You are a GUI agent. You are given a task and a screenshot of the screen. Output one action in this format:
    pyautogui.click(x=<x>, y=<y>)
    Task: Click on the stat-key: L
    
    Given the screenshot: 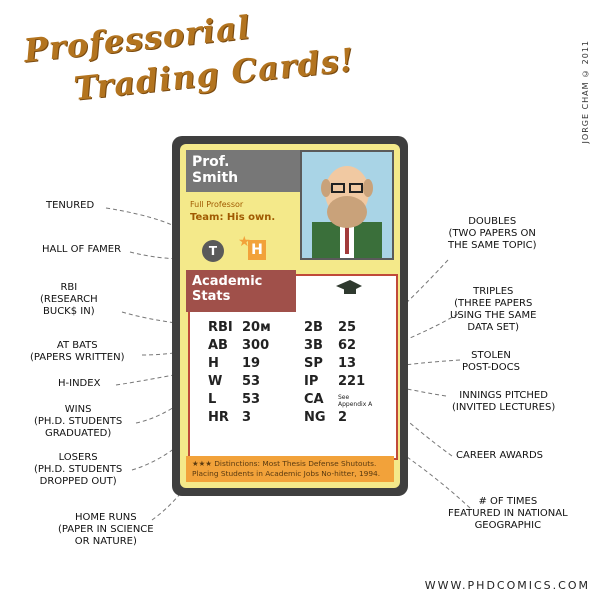 What is the action you would take?
    pyautogui.click(x=212, y=399)
    